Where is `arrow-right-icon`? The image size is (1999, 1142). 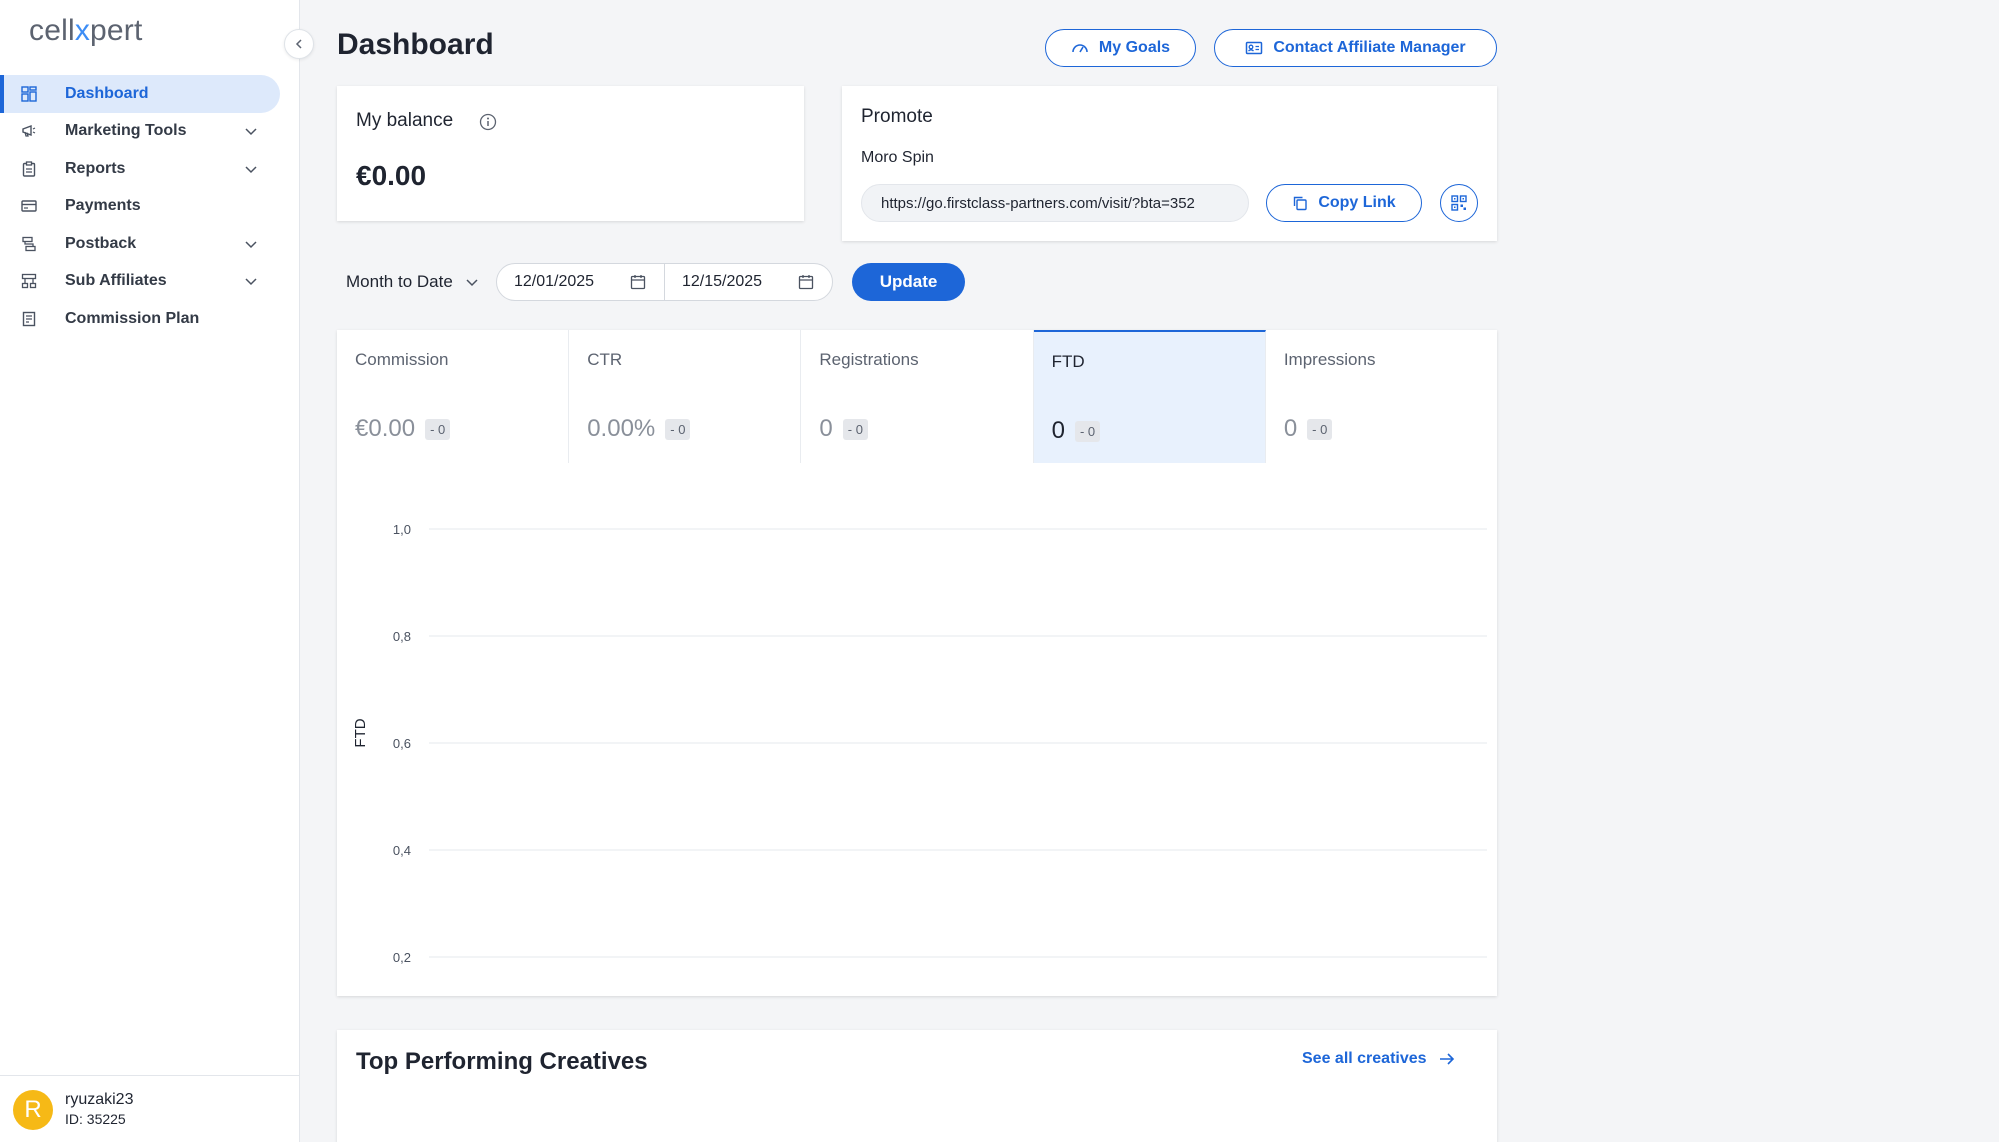 arrow-right-icon is located at coordinates (1446, 1059).